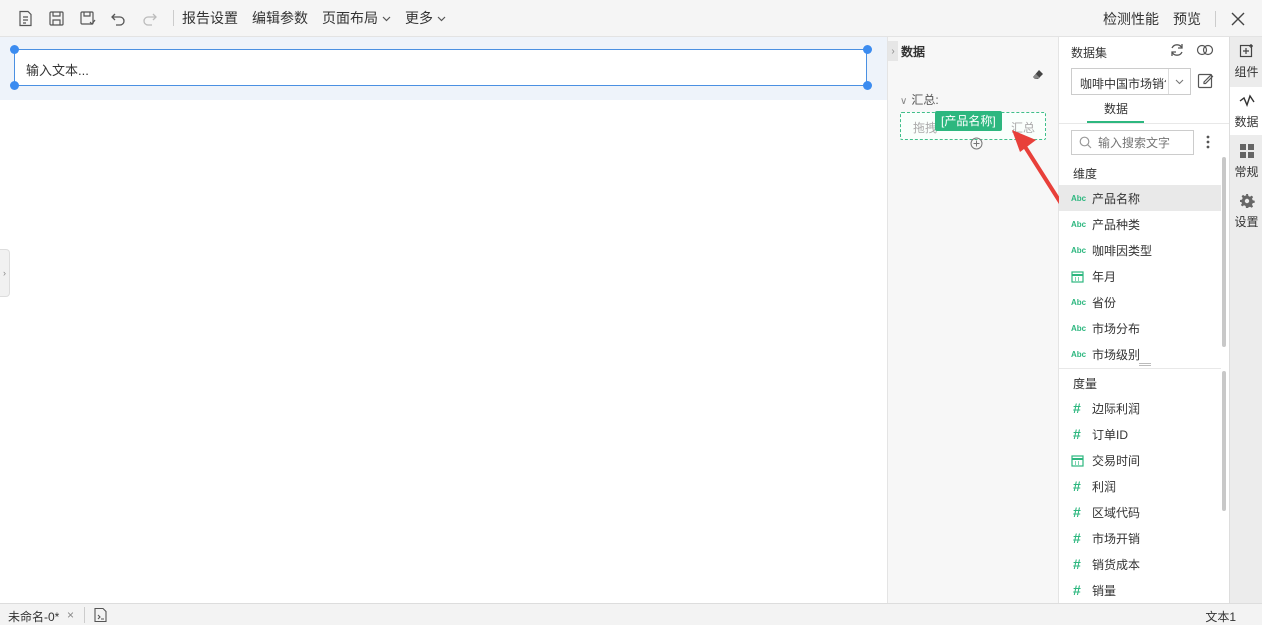 This screenshot has height=625, width=1262. What do you see at coordinates (1143, 142) in the screenshot?
I see `search-input` at bounding box center [1143, 142].